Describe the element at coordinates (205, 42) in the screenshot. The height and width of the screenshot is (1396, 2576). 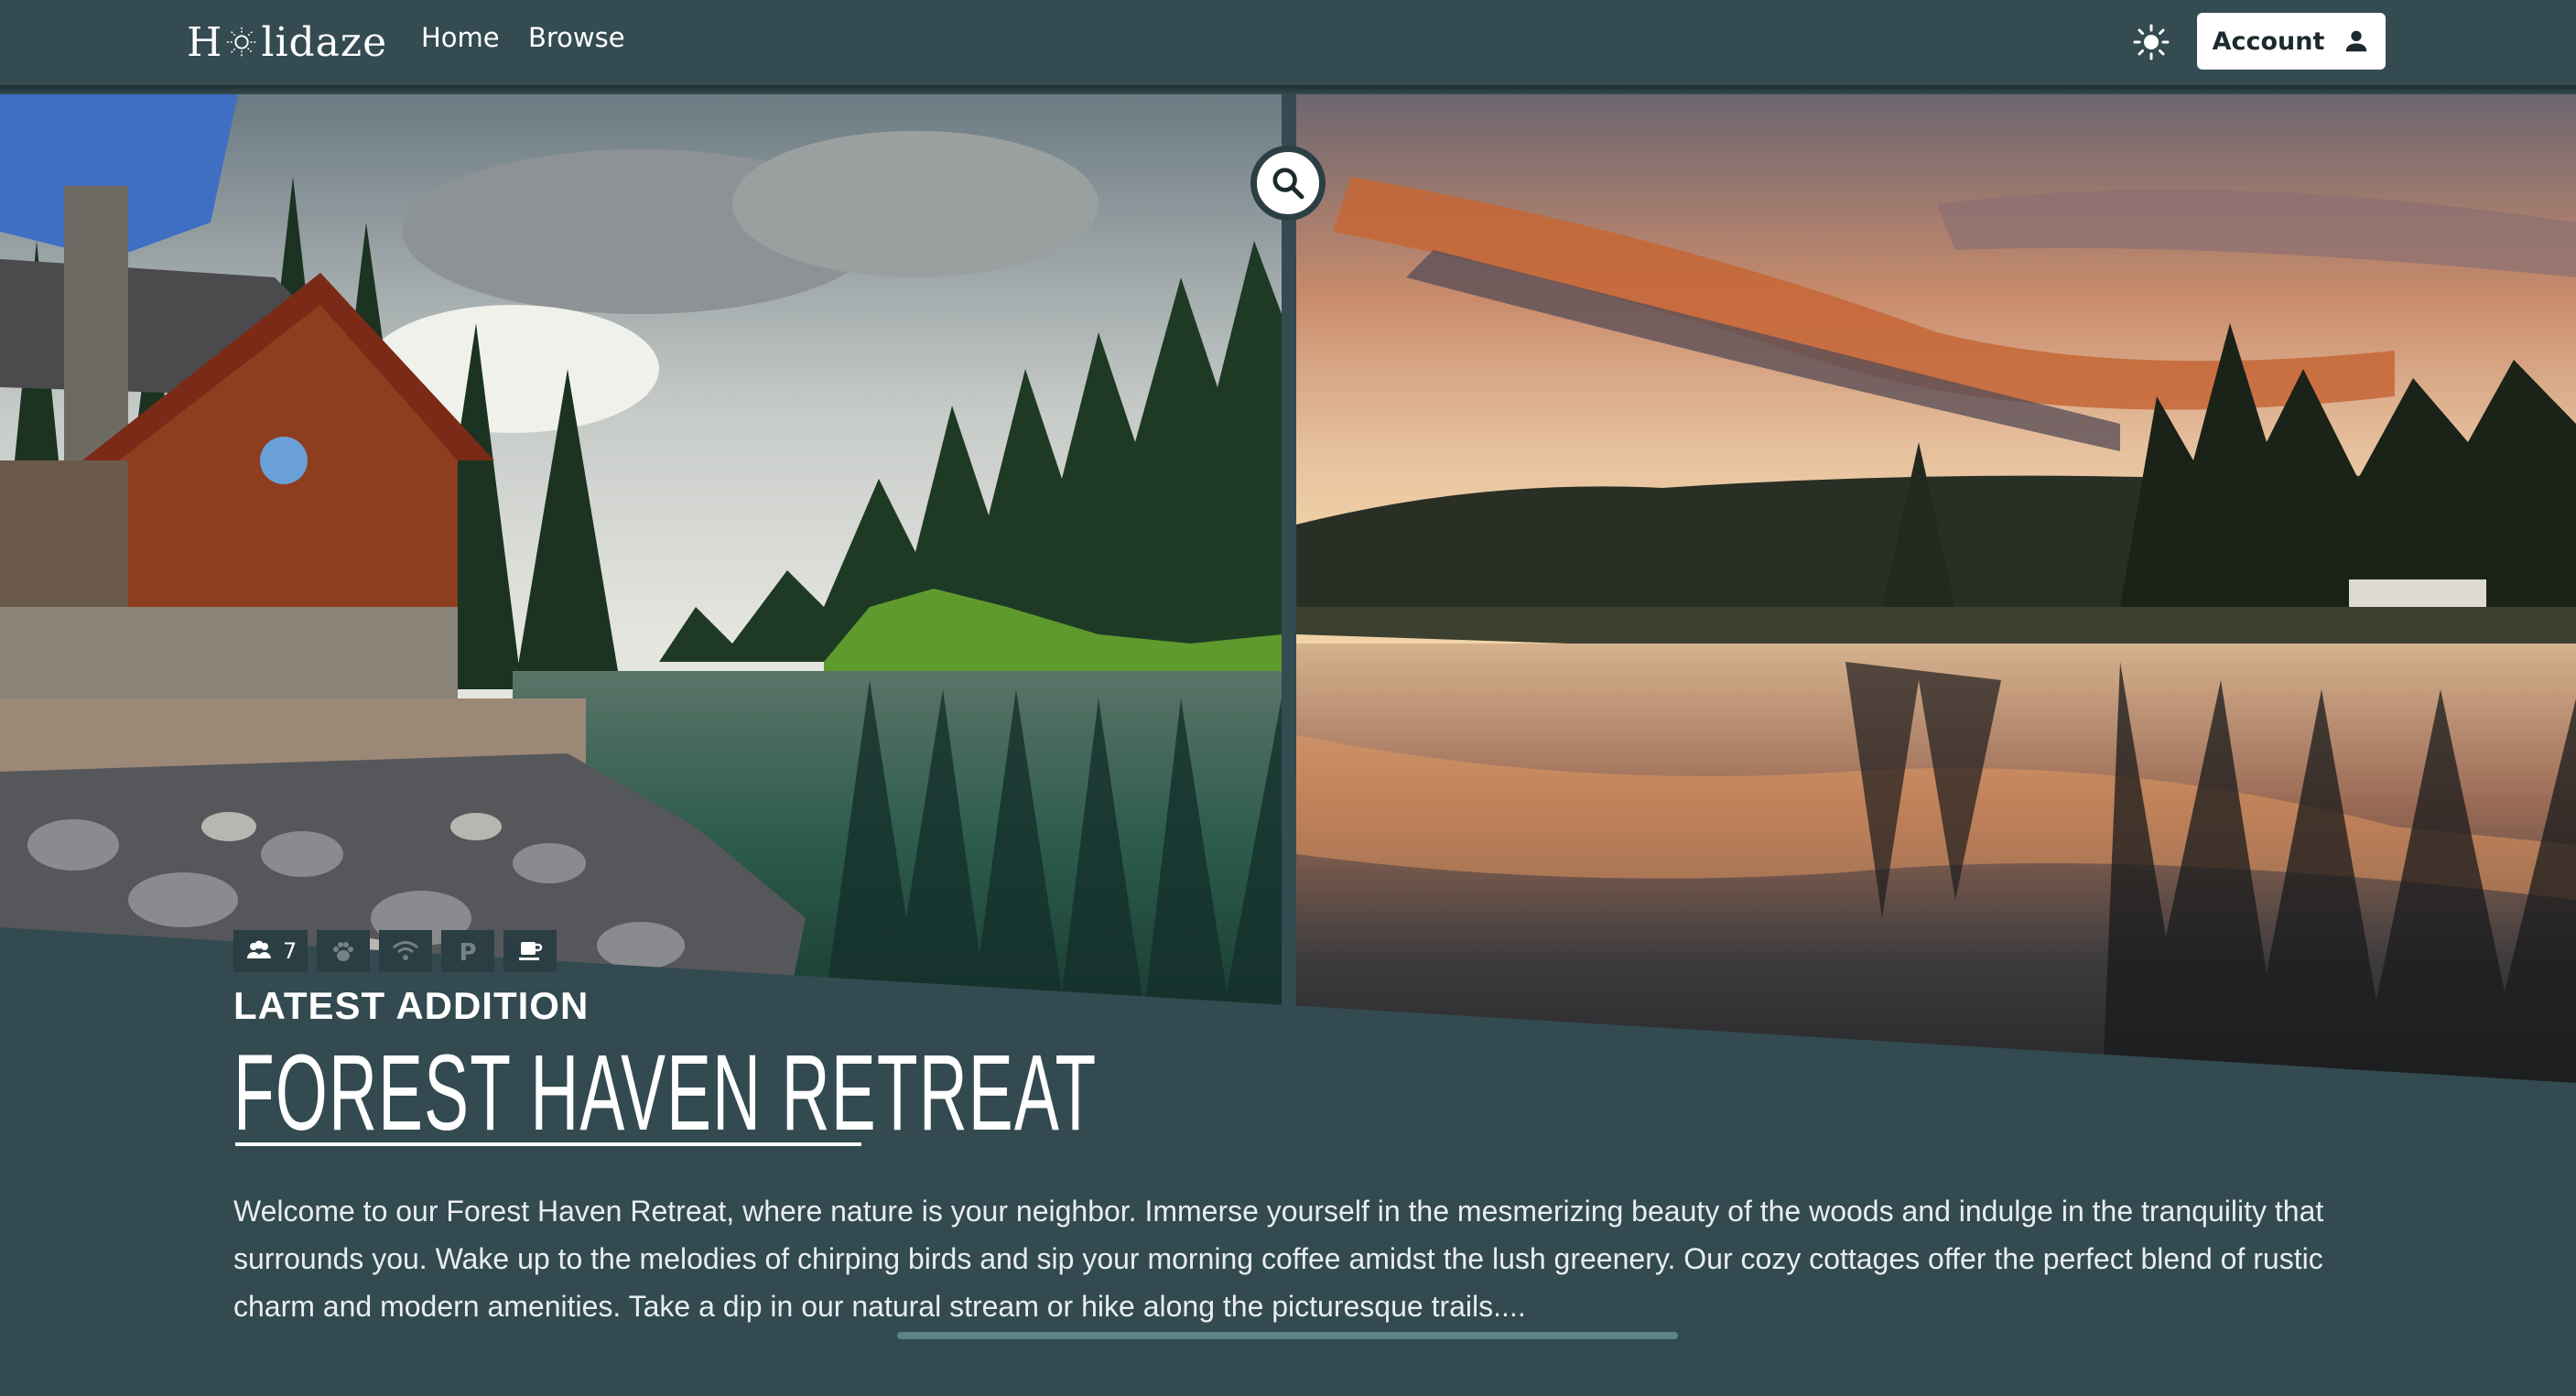
I see `logo-text-left: H` at that location.